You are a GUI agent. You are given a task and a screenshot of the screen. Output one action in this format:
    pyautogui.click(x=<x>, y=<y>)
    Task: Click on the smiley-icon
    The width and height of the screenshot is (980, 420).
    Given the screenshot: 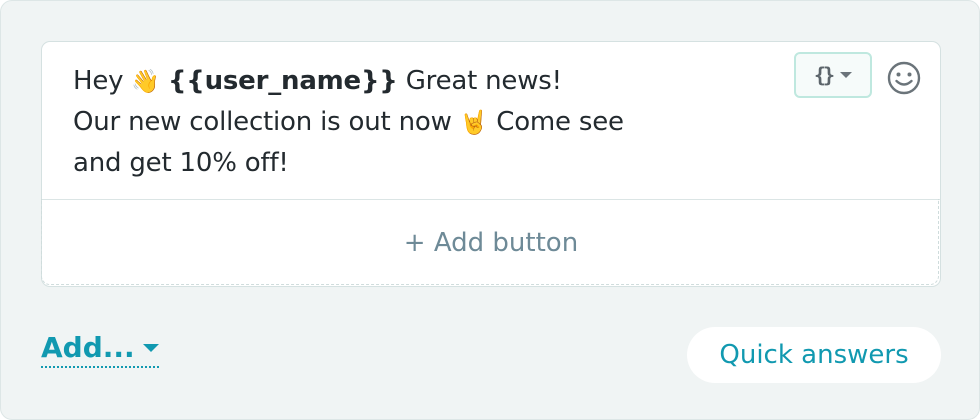 What is the action you would take?
    pyautogui.click(x=904, y=78)
    